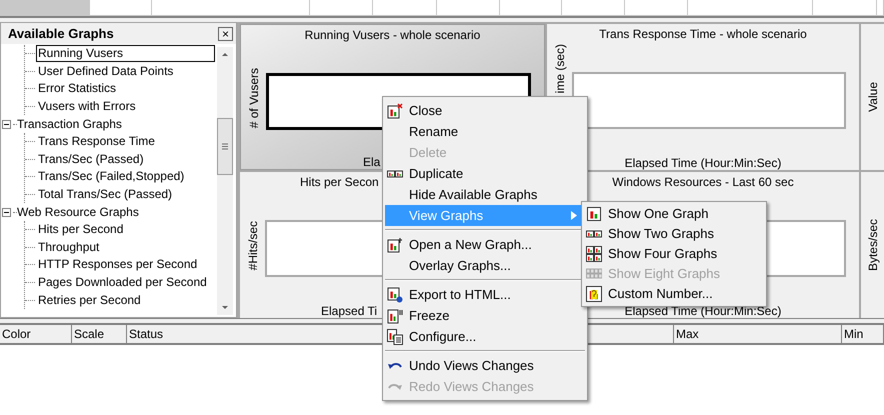  Describe the element at coordinates (872, 97) in the screenshot. I see `axis-label: Value` at that location.